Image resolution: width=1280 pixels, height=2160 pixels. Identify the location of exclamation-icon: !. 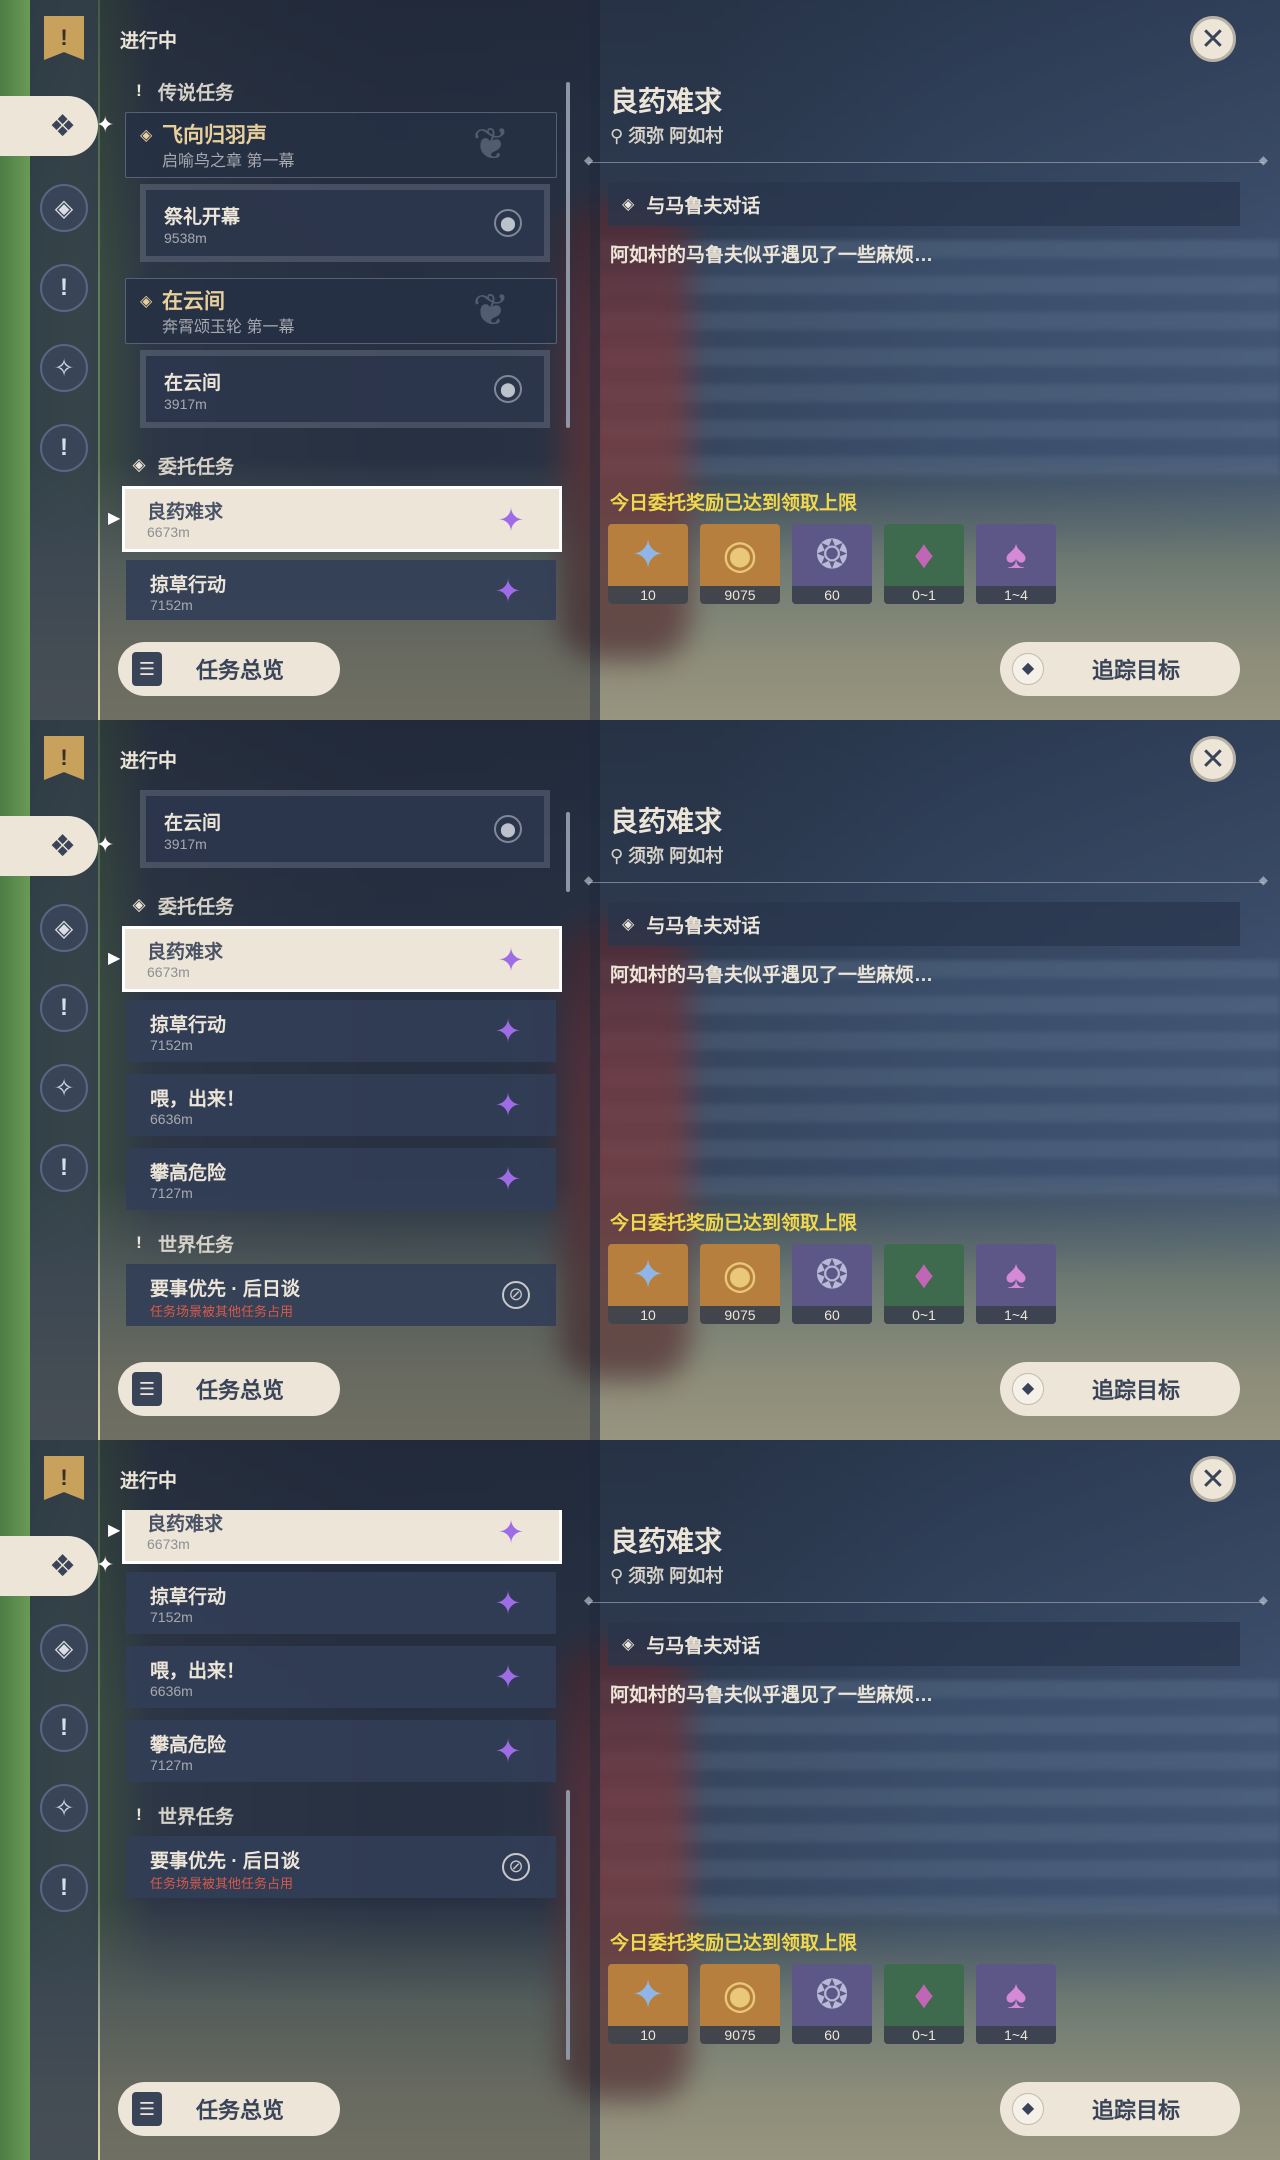
(139, 1242).